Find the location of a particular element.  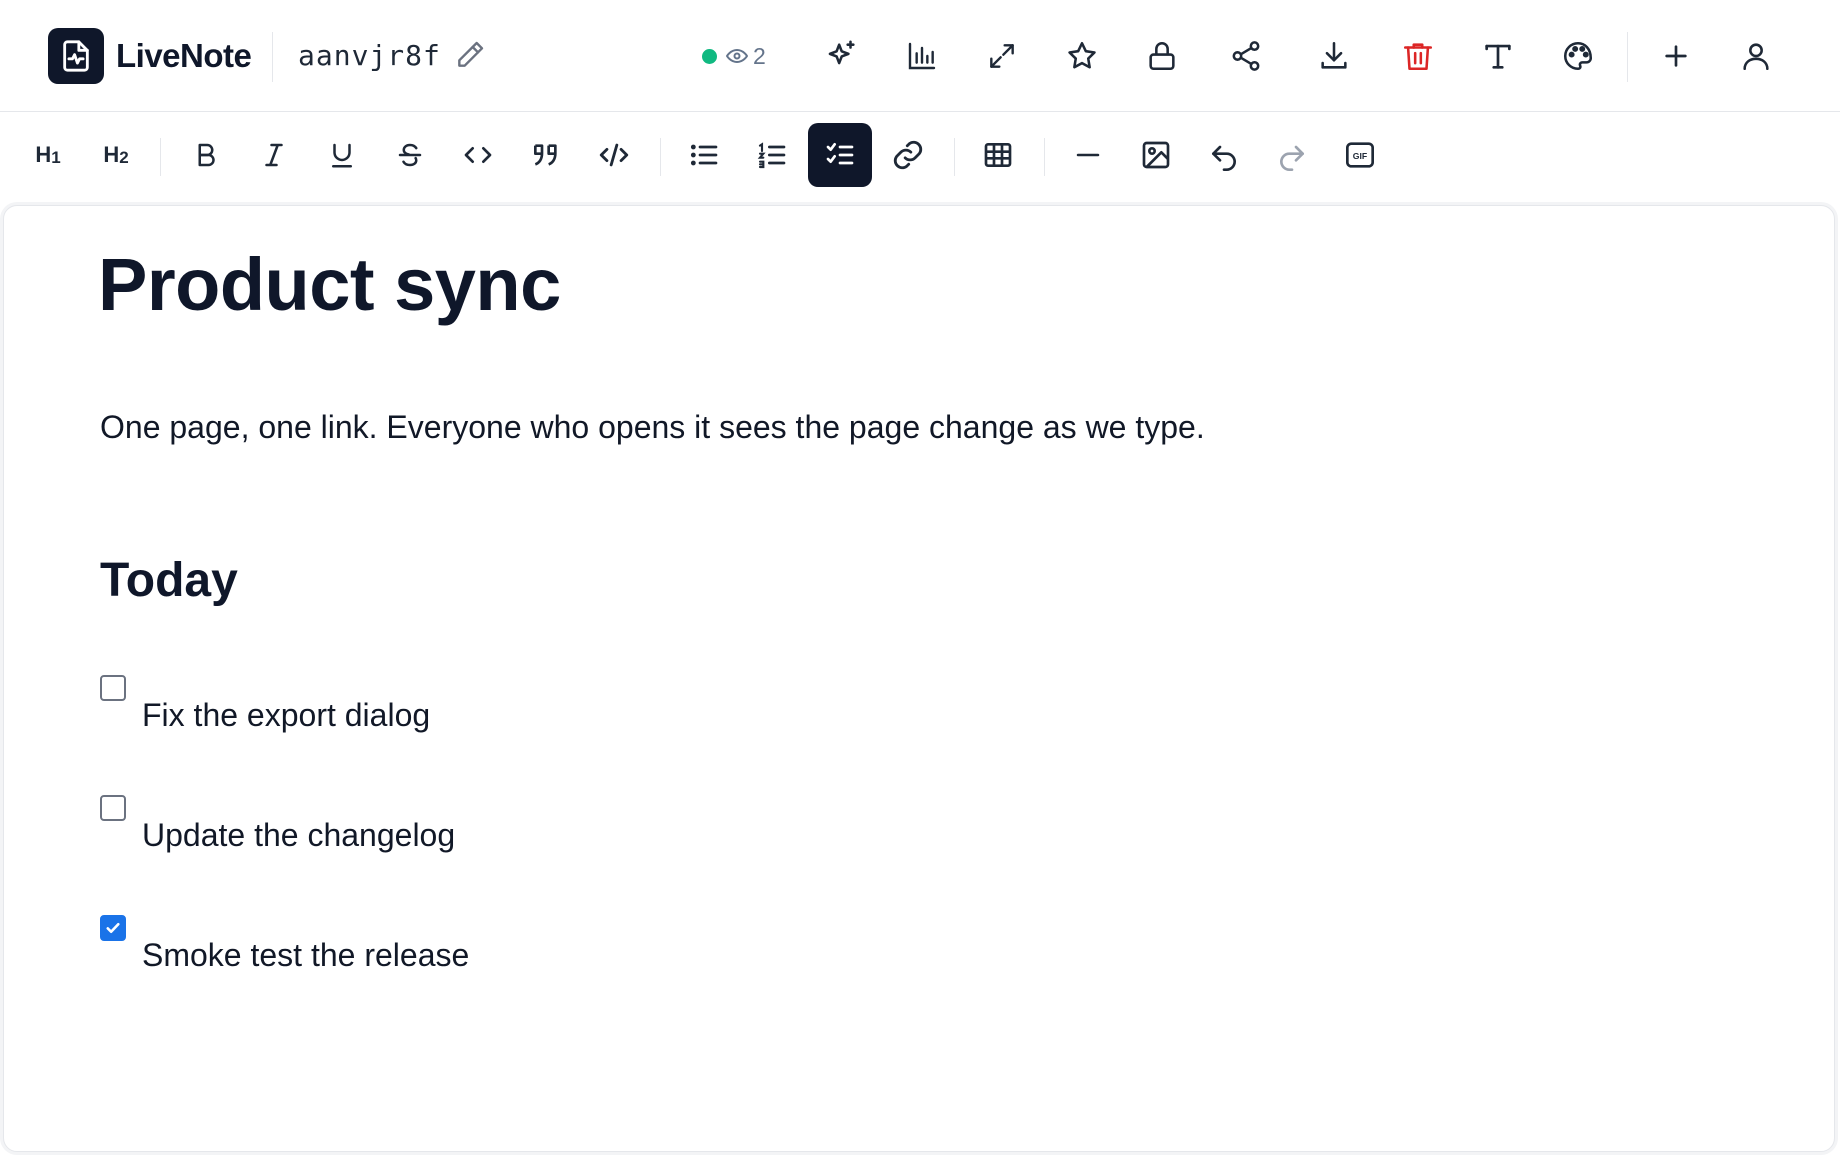

share-icon is located at coordinates (1246, 56).